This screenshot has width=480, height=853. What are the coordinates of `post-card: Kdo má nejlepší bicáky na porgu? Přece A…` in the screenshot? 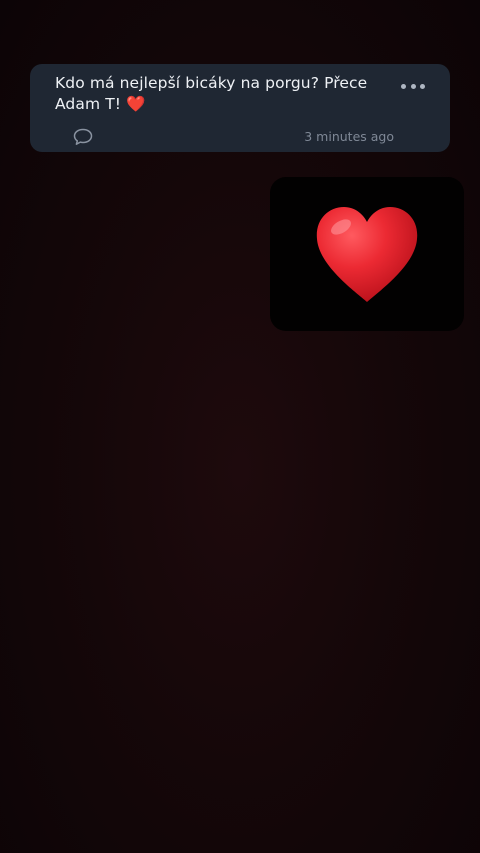 It's located at (240, 108).